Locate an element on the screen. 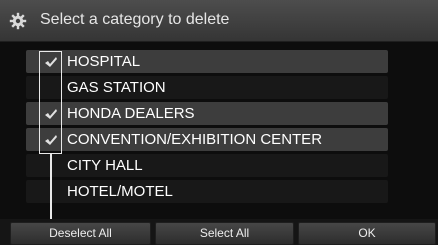  checkmark-callout-box is located at coordinates (50, 102).